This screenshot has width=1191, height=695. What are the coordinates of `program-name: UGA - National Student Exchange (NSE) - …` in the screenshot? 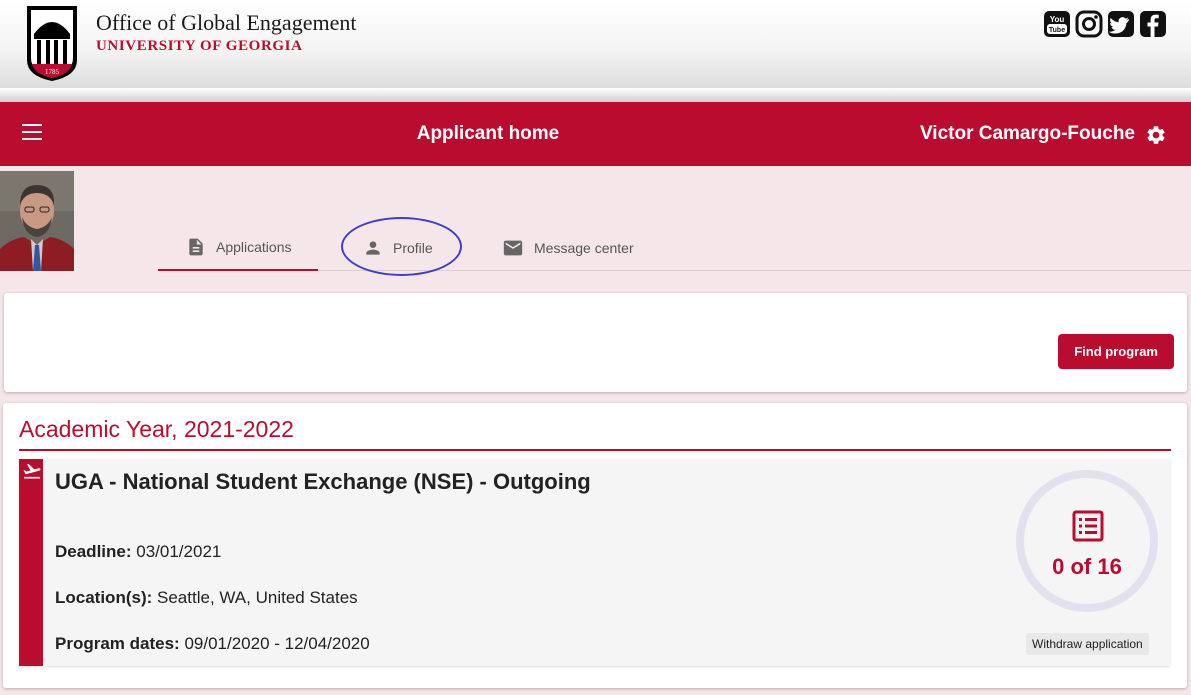 It's located at (323, 482).